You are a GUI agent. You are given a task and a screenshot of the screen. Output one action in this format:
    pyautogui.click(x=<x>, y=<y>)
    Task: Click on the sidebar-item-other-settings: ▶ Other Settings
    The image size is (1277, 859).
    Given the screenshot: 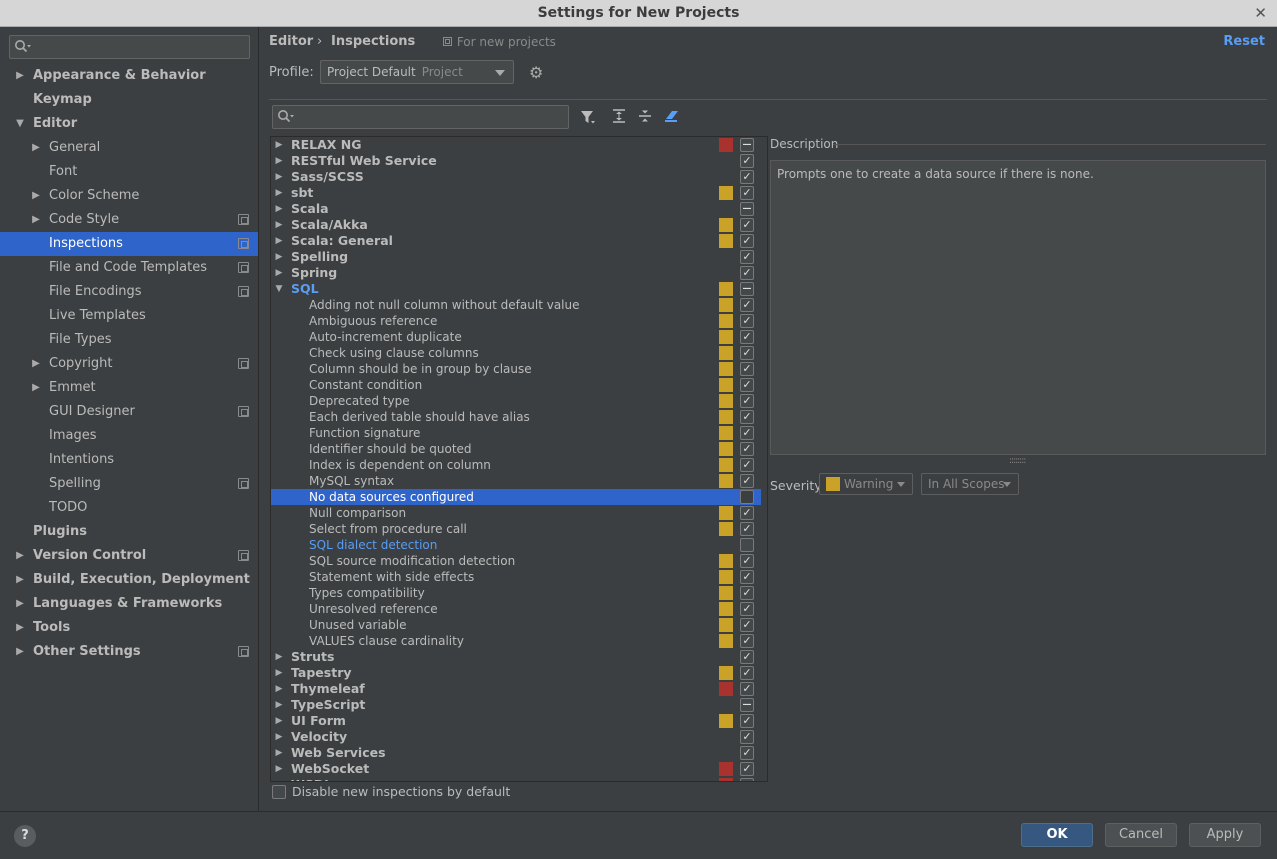 What is the action you would take?
    pyautogui.click(x=129, y=652)
    